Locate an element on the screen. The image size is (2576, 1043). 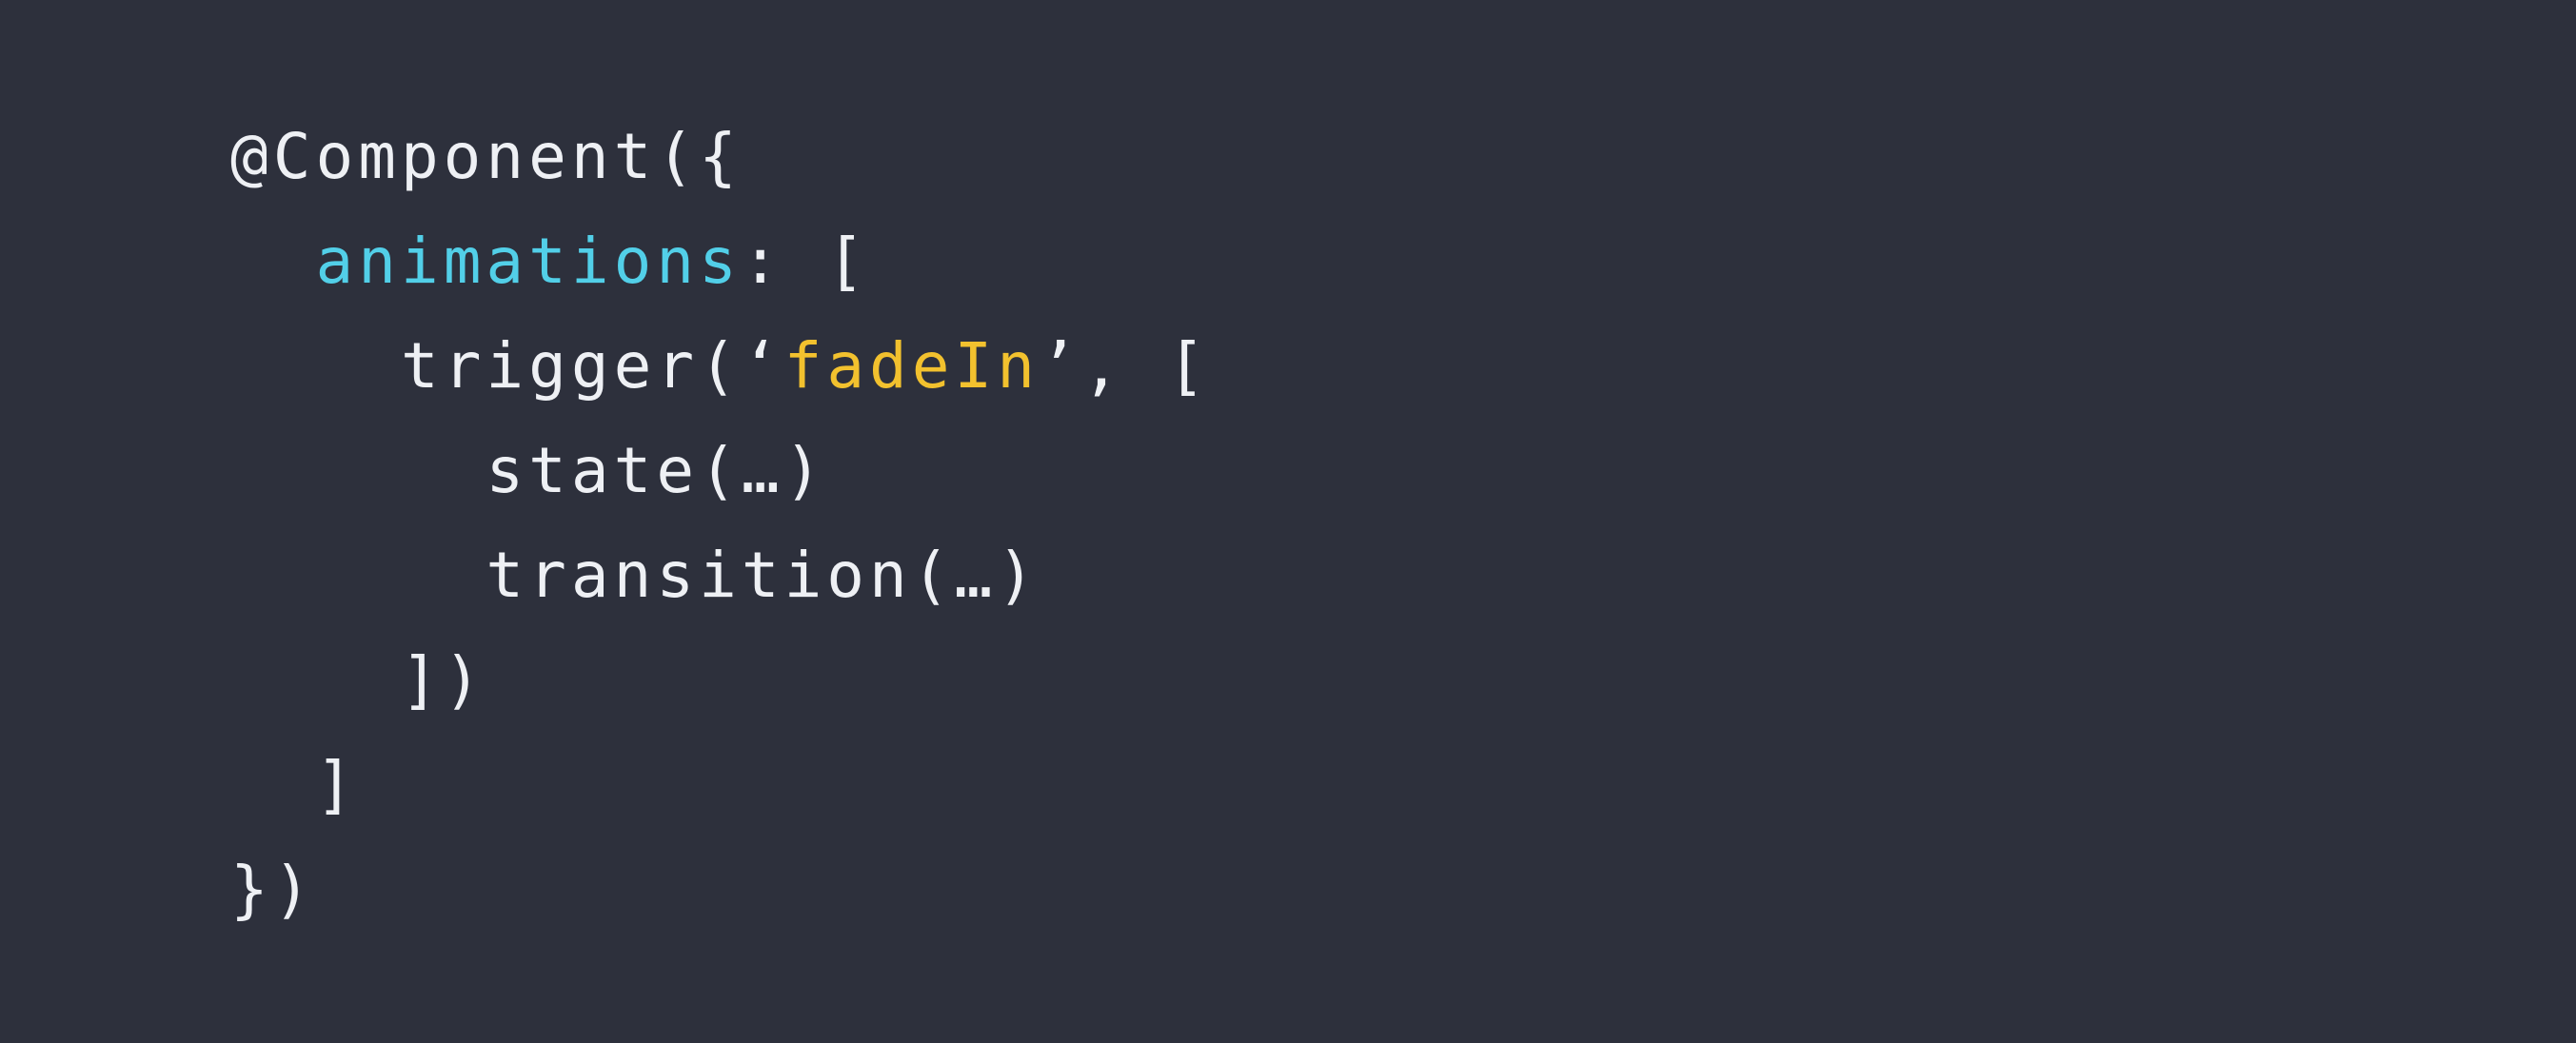
code-line-4: state(…) is located at coordinates (720, 471).